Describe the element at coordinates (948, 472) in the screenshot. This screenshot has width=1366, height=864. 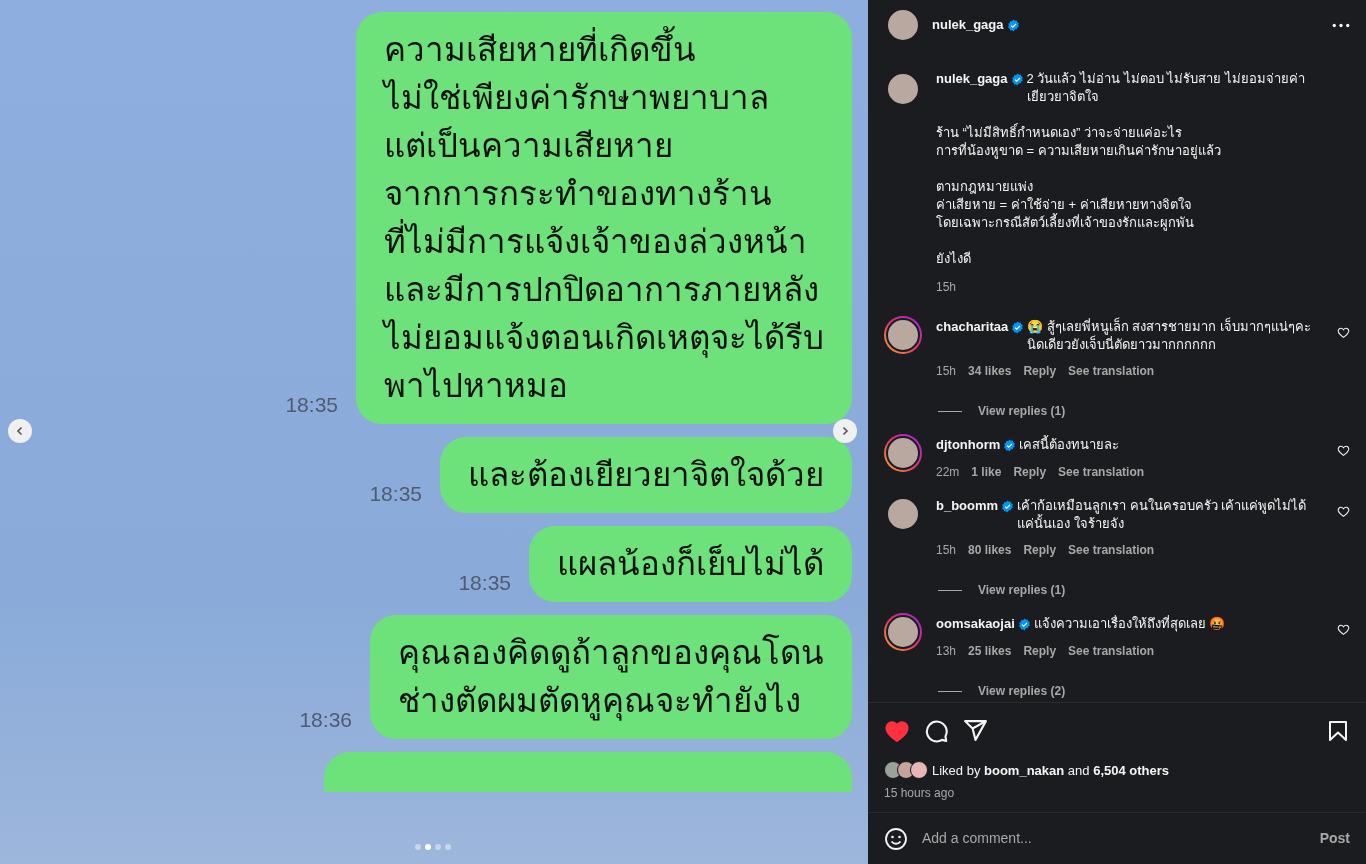
I see `timestamp: 22m` at that location.